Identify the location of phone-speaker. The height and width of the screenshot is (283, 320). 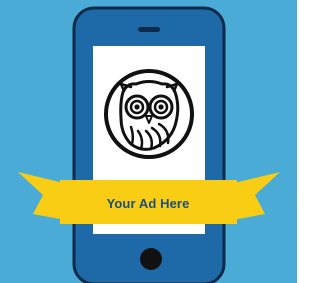
(149, 29).